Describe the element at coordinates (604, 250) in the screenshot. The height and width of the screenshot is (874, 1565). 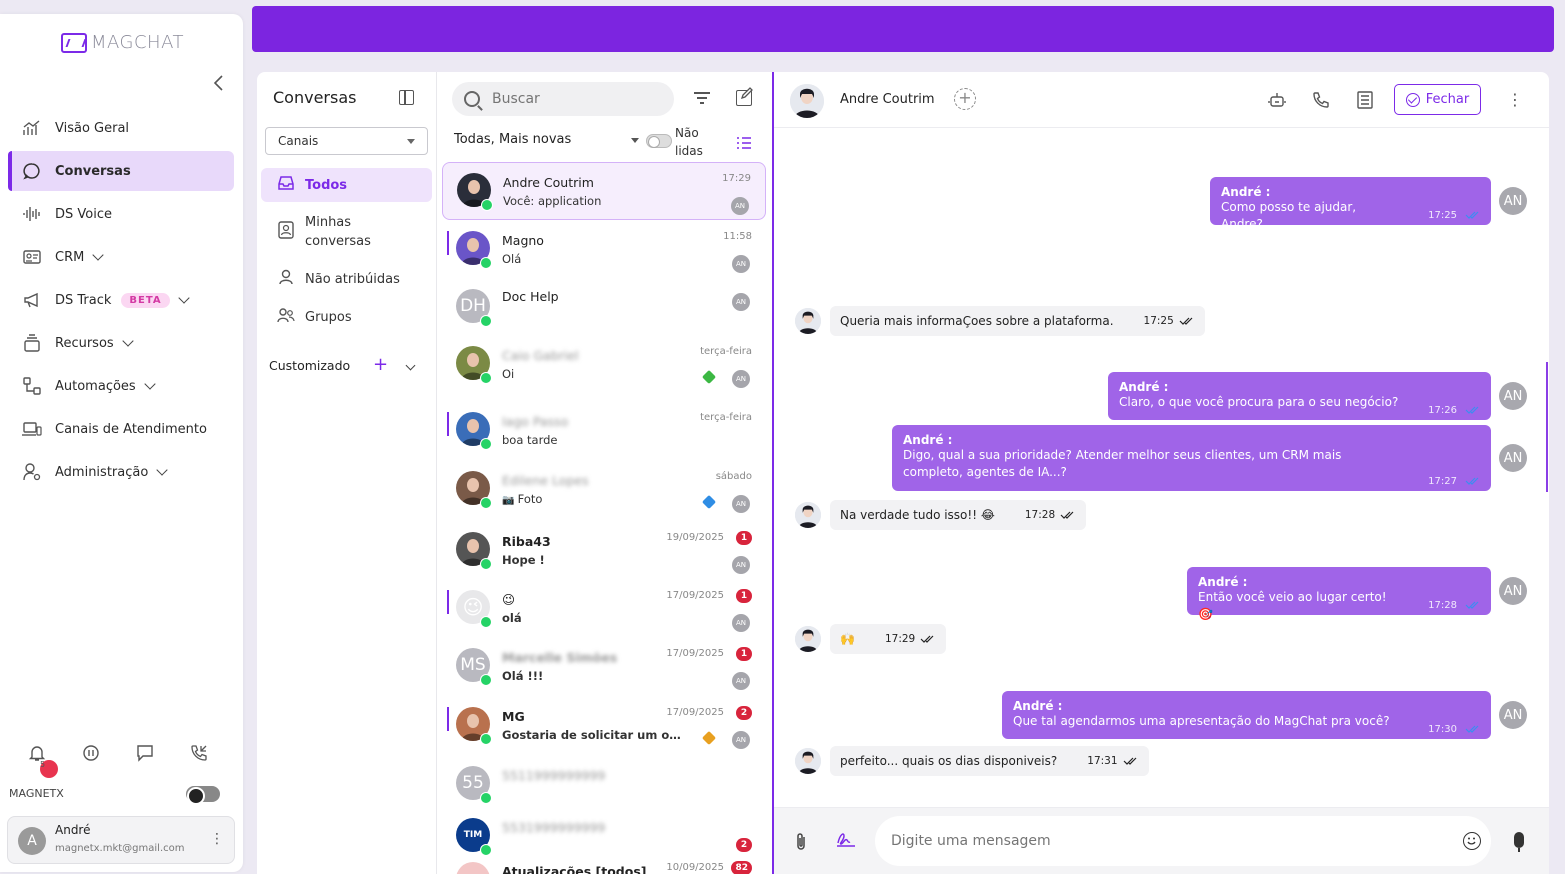
I see `conversation-item: Magno Olá 11:58 AN` at that location.